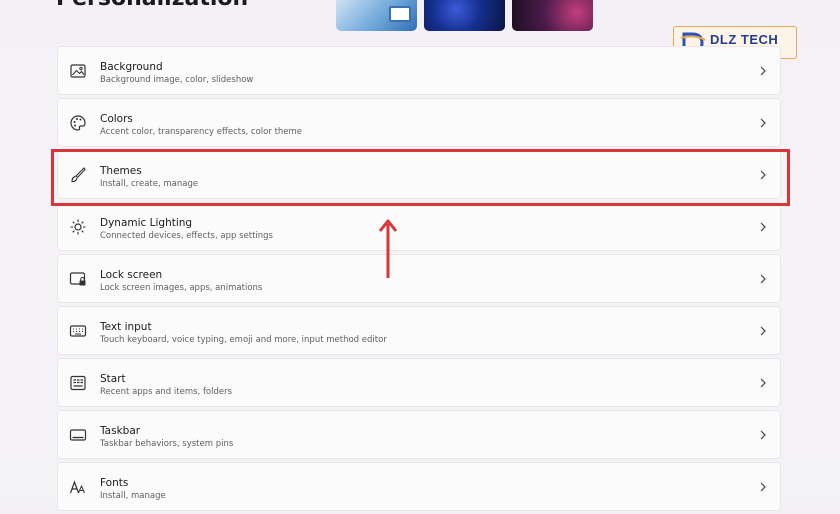  I want to click on palette-icon, so click(78, 123).